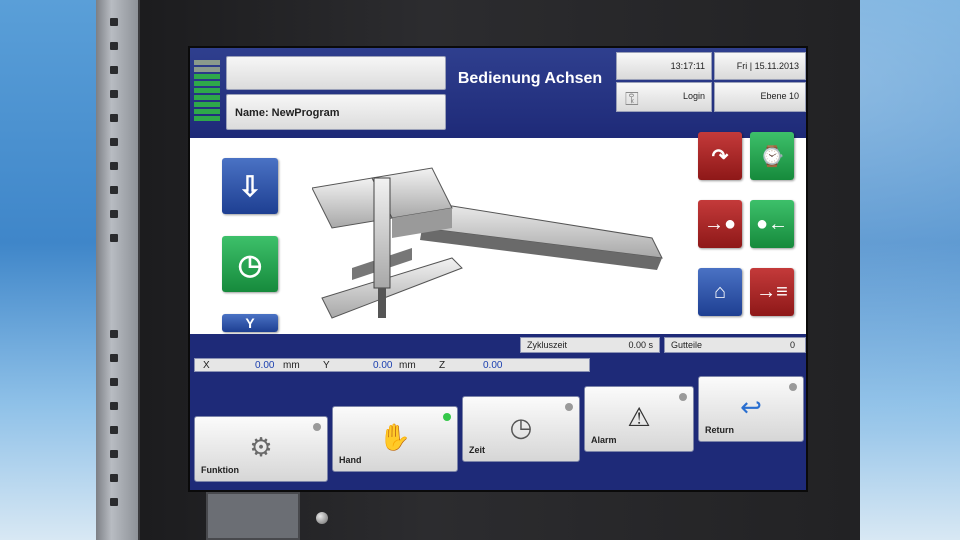 The width and height of the screenshot is (960, 540). I want to click on good-parts-field: Gutteile 0, so click(735, 345).